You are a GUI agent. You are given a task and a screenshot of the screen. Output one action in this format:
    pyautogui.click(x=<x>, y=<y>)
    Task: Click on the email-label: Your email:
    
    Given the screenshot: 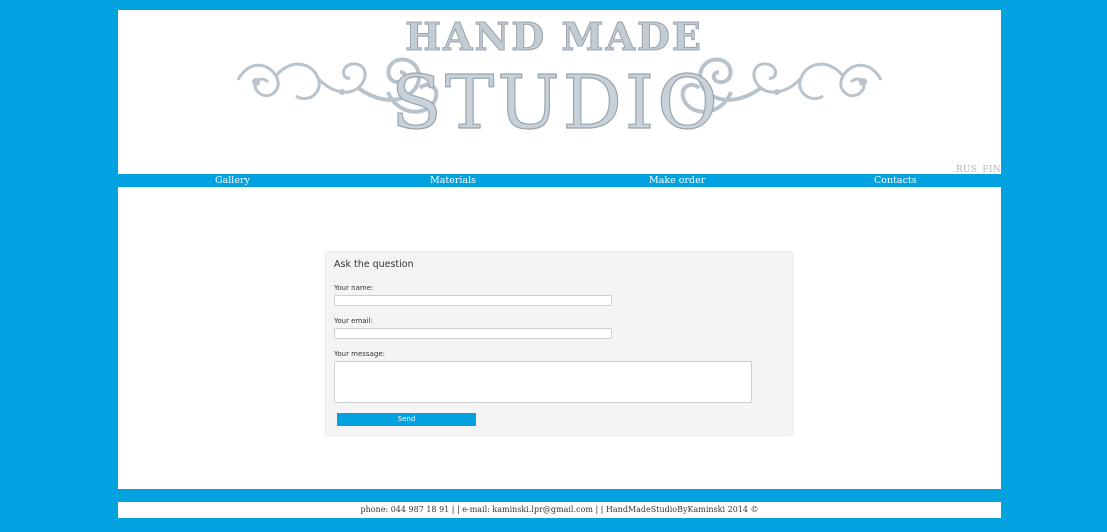 What is the action you would take?
    pyautogui.click(x=353, y=321)
    